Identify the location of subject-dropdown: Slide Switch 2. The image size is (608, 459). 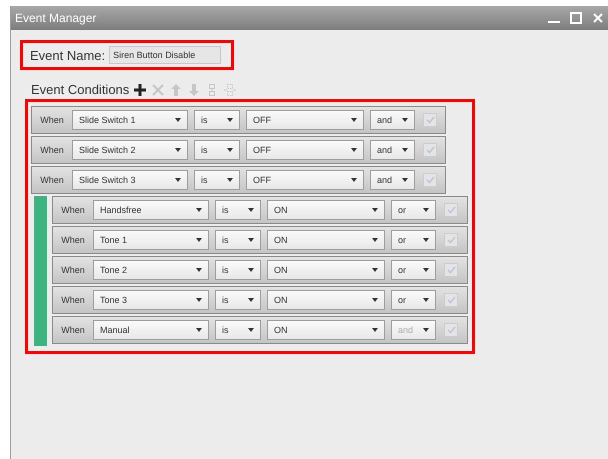
(130, 150).